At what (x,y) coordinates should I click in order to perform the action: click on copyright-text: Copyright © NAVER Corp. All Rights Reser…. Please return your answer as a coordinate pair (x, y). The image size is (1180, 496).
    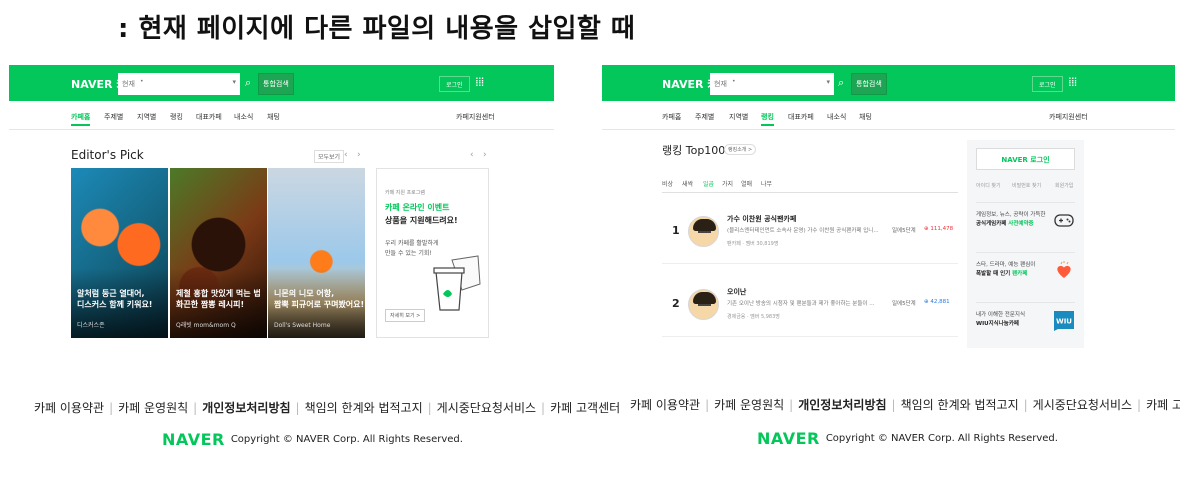
    Looking at the image, I should click on (941, 438).